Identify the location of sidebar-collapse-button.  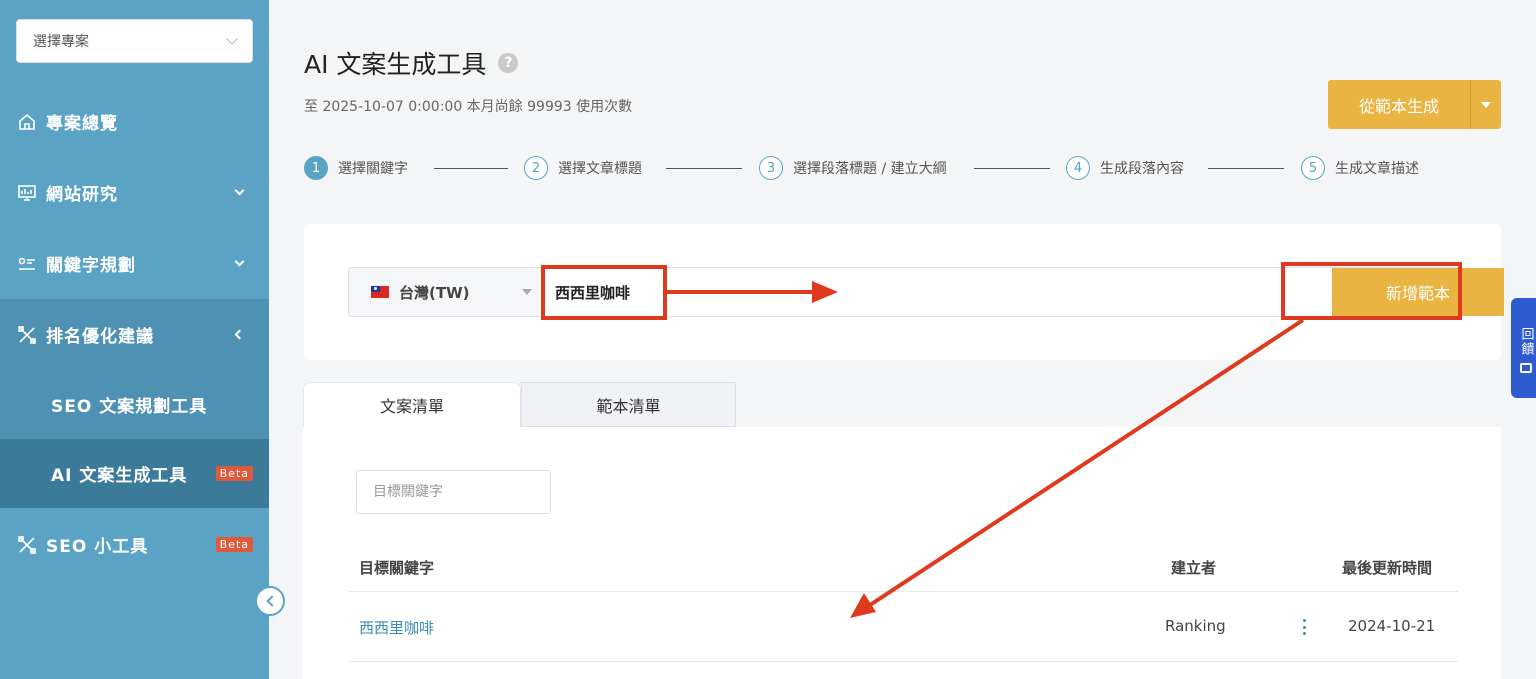
(270, 601).